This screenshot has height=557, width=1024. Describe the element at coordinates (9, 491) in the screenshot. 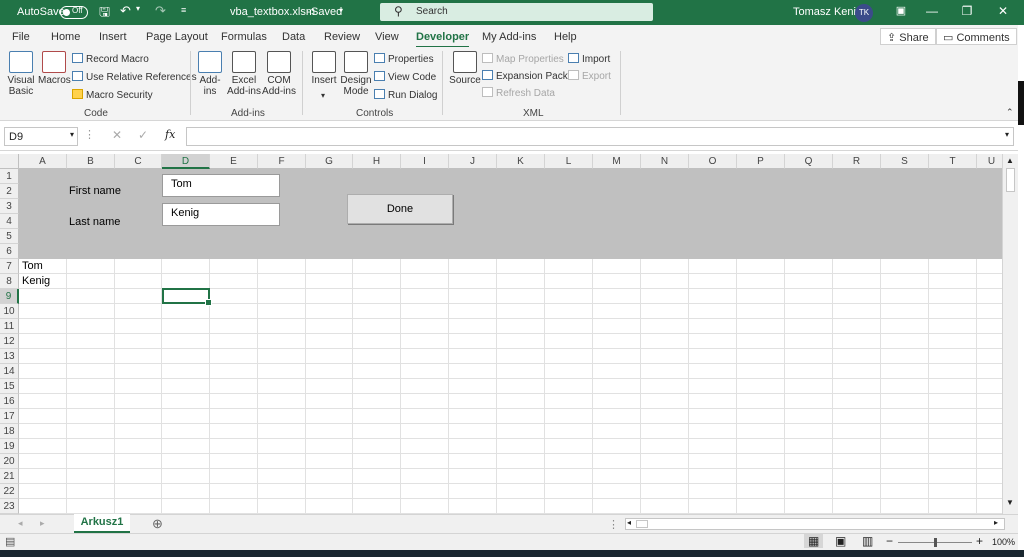

I see `row-header-22: 22` at that location.